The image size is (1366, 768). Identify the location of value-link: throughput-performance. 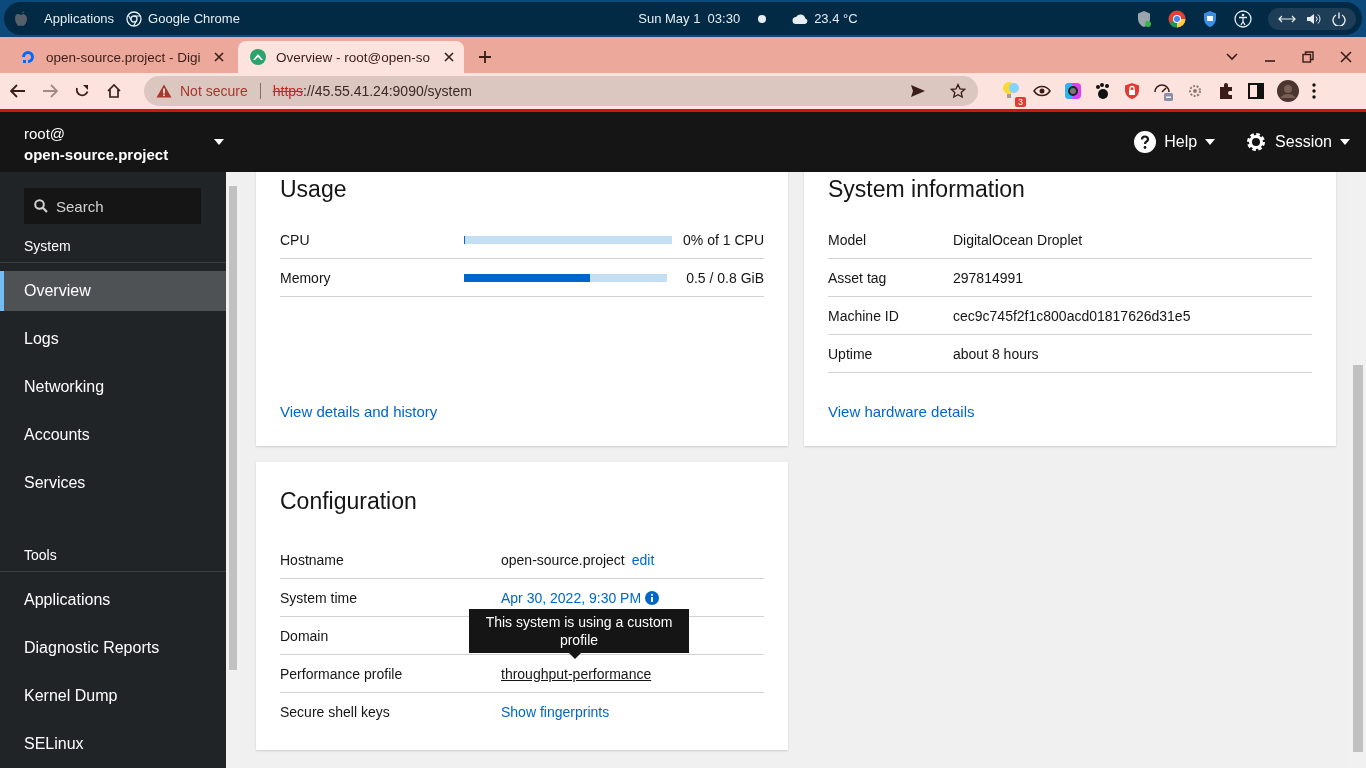
(576, 673).